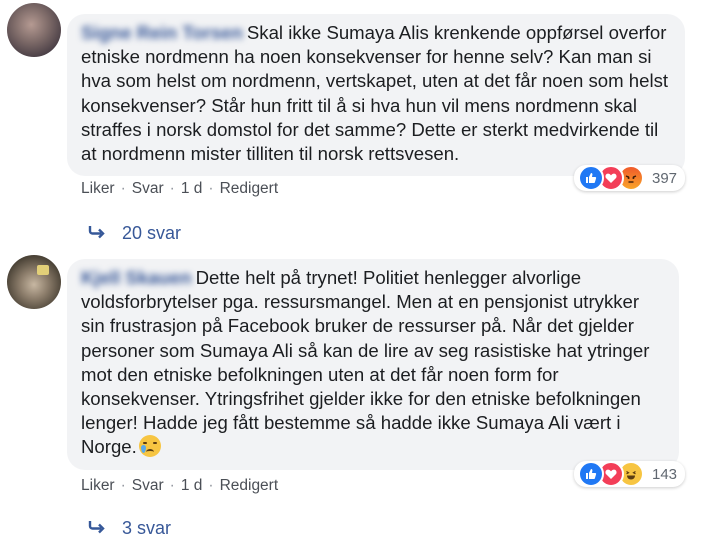 This screenshot has height=546, width=727. I want to click on reaction-count: 397, so click(665, 178).